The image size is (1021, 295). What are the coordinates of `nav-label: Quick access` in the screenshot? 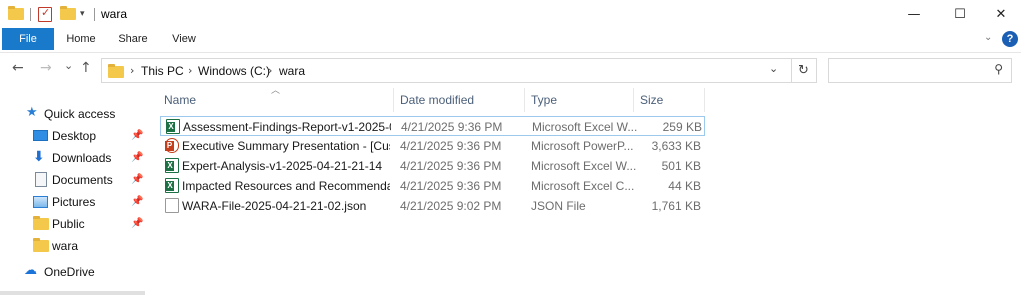 It's located at (80, 114).